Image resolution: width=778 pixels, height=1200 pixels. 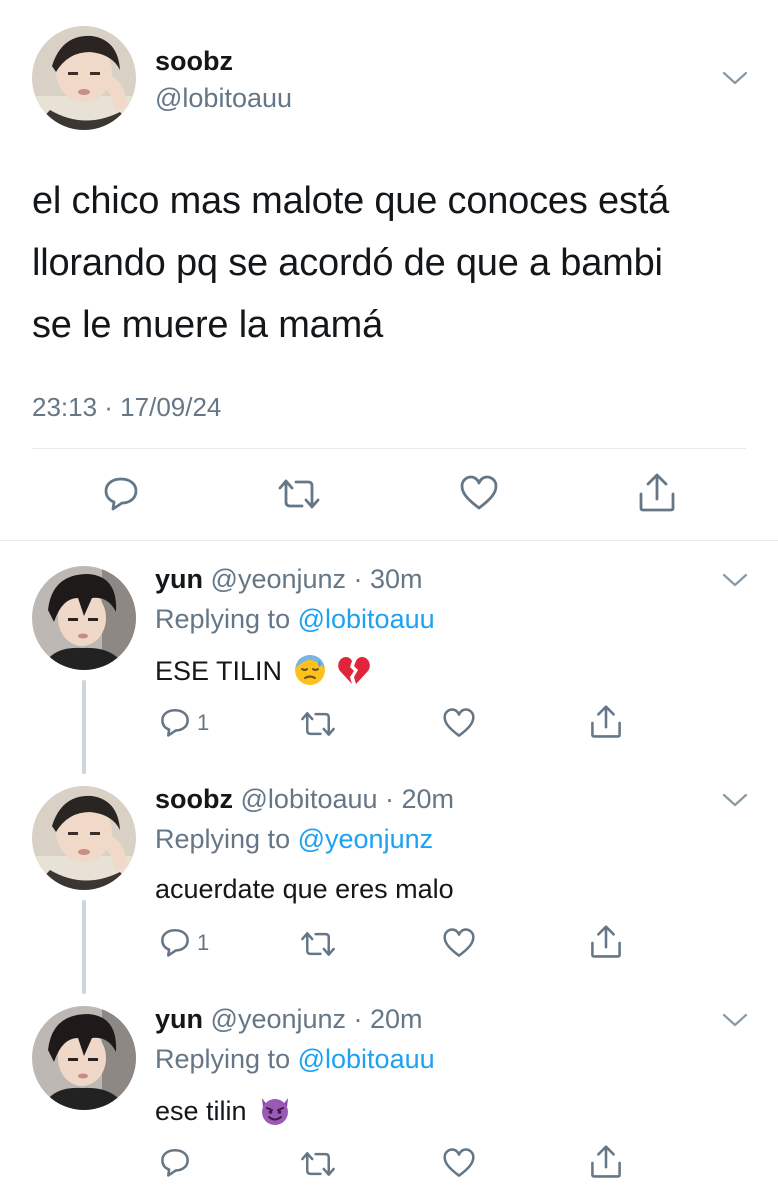 I want to click on reply-handle-time: @yeonjunz · 30m, so click(x=317, y=579).